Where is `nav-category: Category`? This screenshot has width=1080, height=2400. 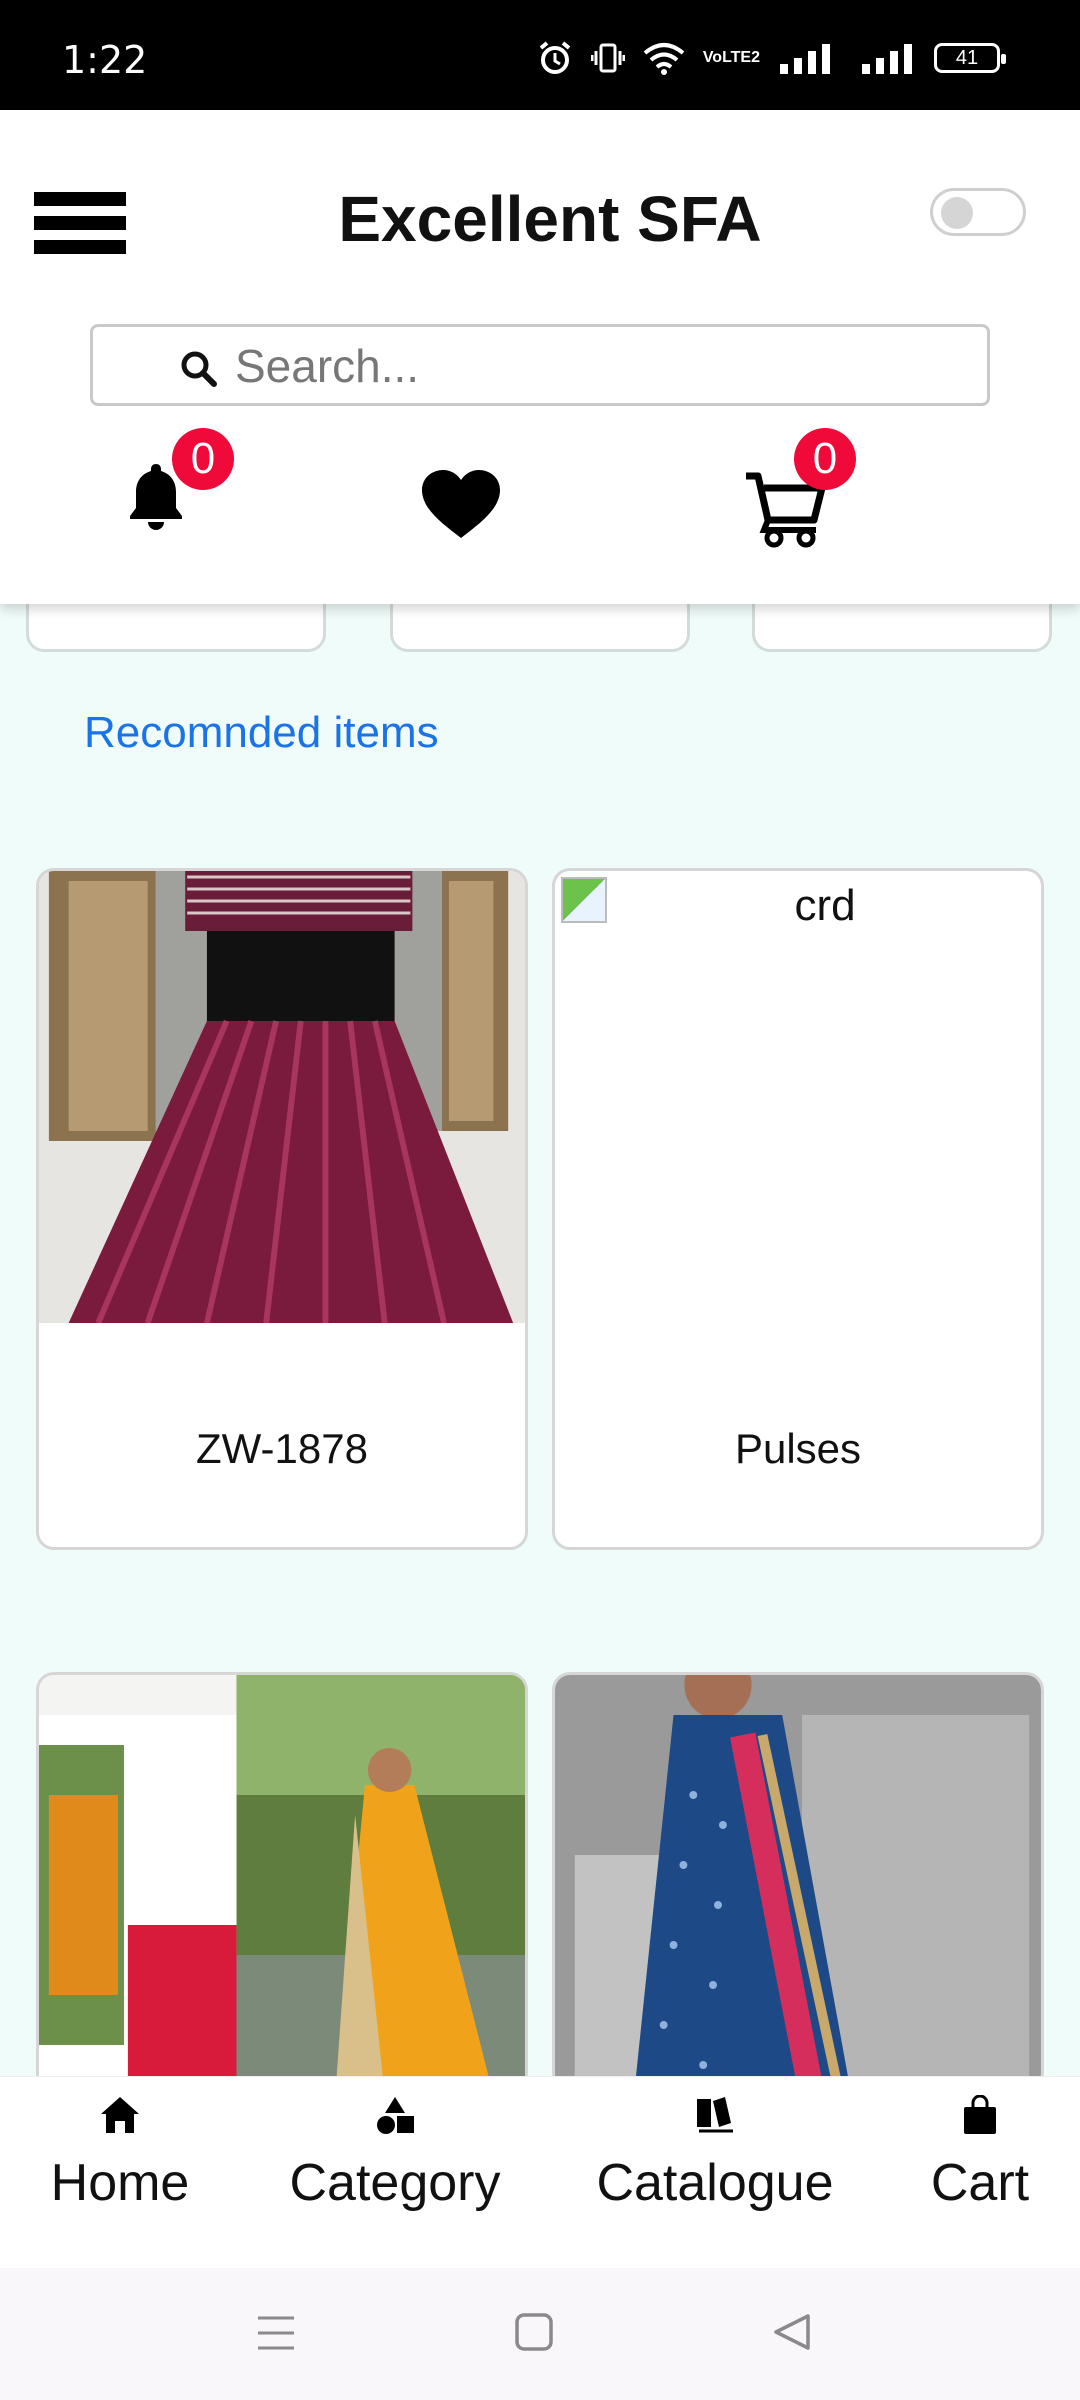 nav-category: Category is located at coordinates (395, 2154).